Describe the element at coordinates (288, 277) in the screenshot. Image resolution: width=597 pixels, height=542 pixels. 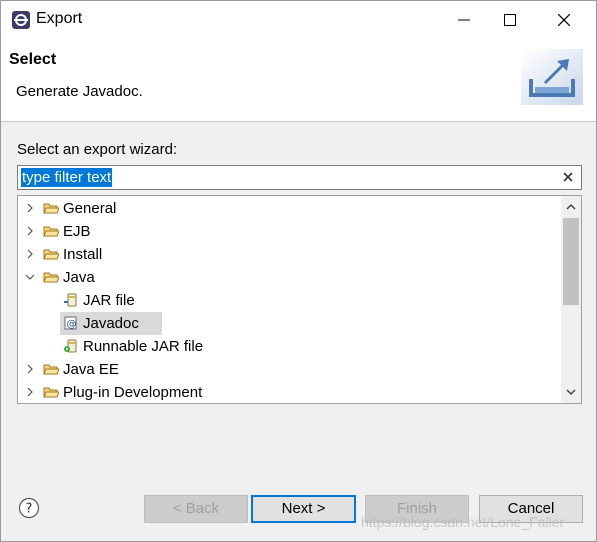
I see `tree-item-java: Java` at that location.